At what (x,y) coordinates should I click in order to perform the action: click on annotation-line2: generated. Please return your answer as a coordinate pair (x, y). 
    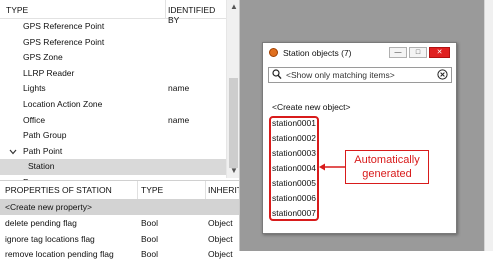
    Looking at the image, I should click on (387, 174).